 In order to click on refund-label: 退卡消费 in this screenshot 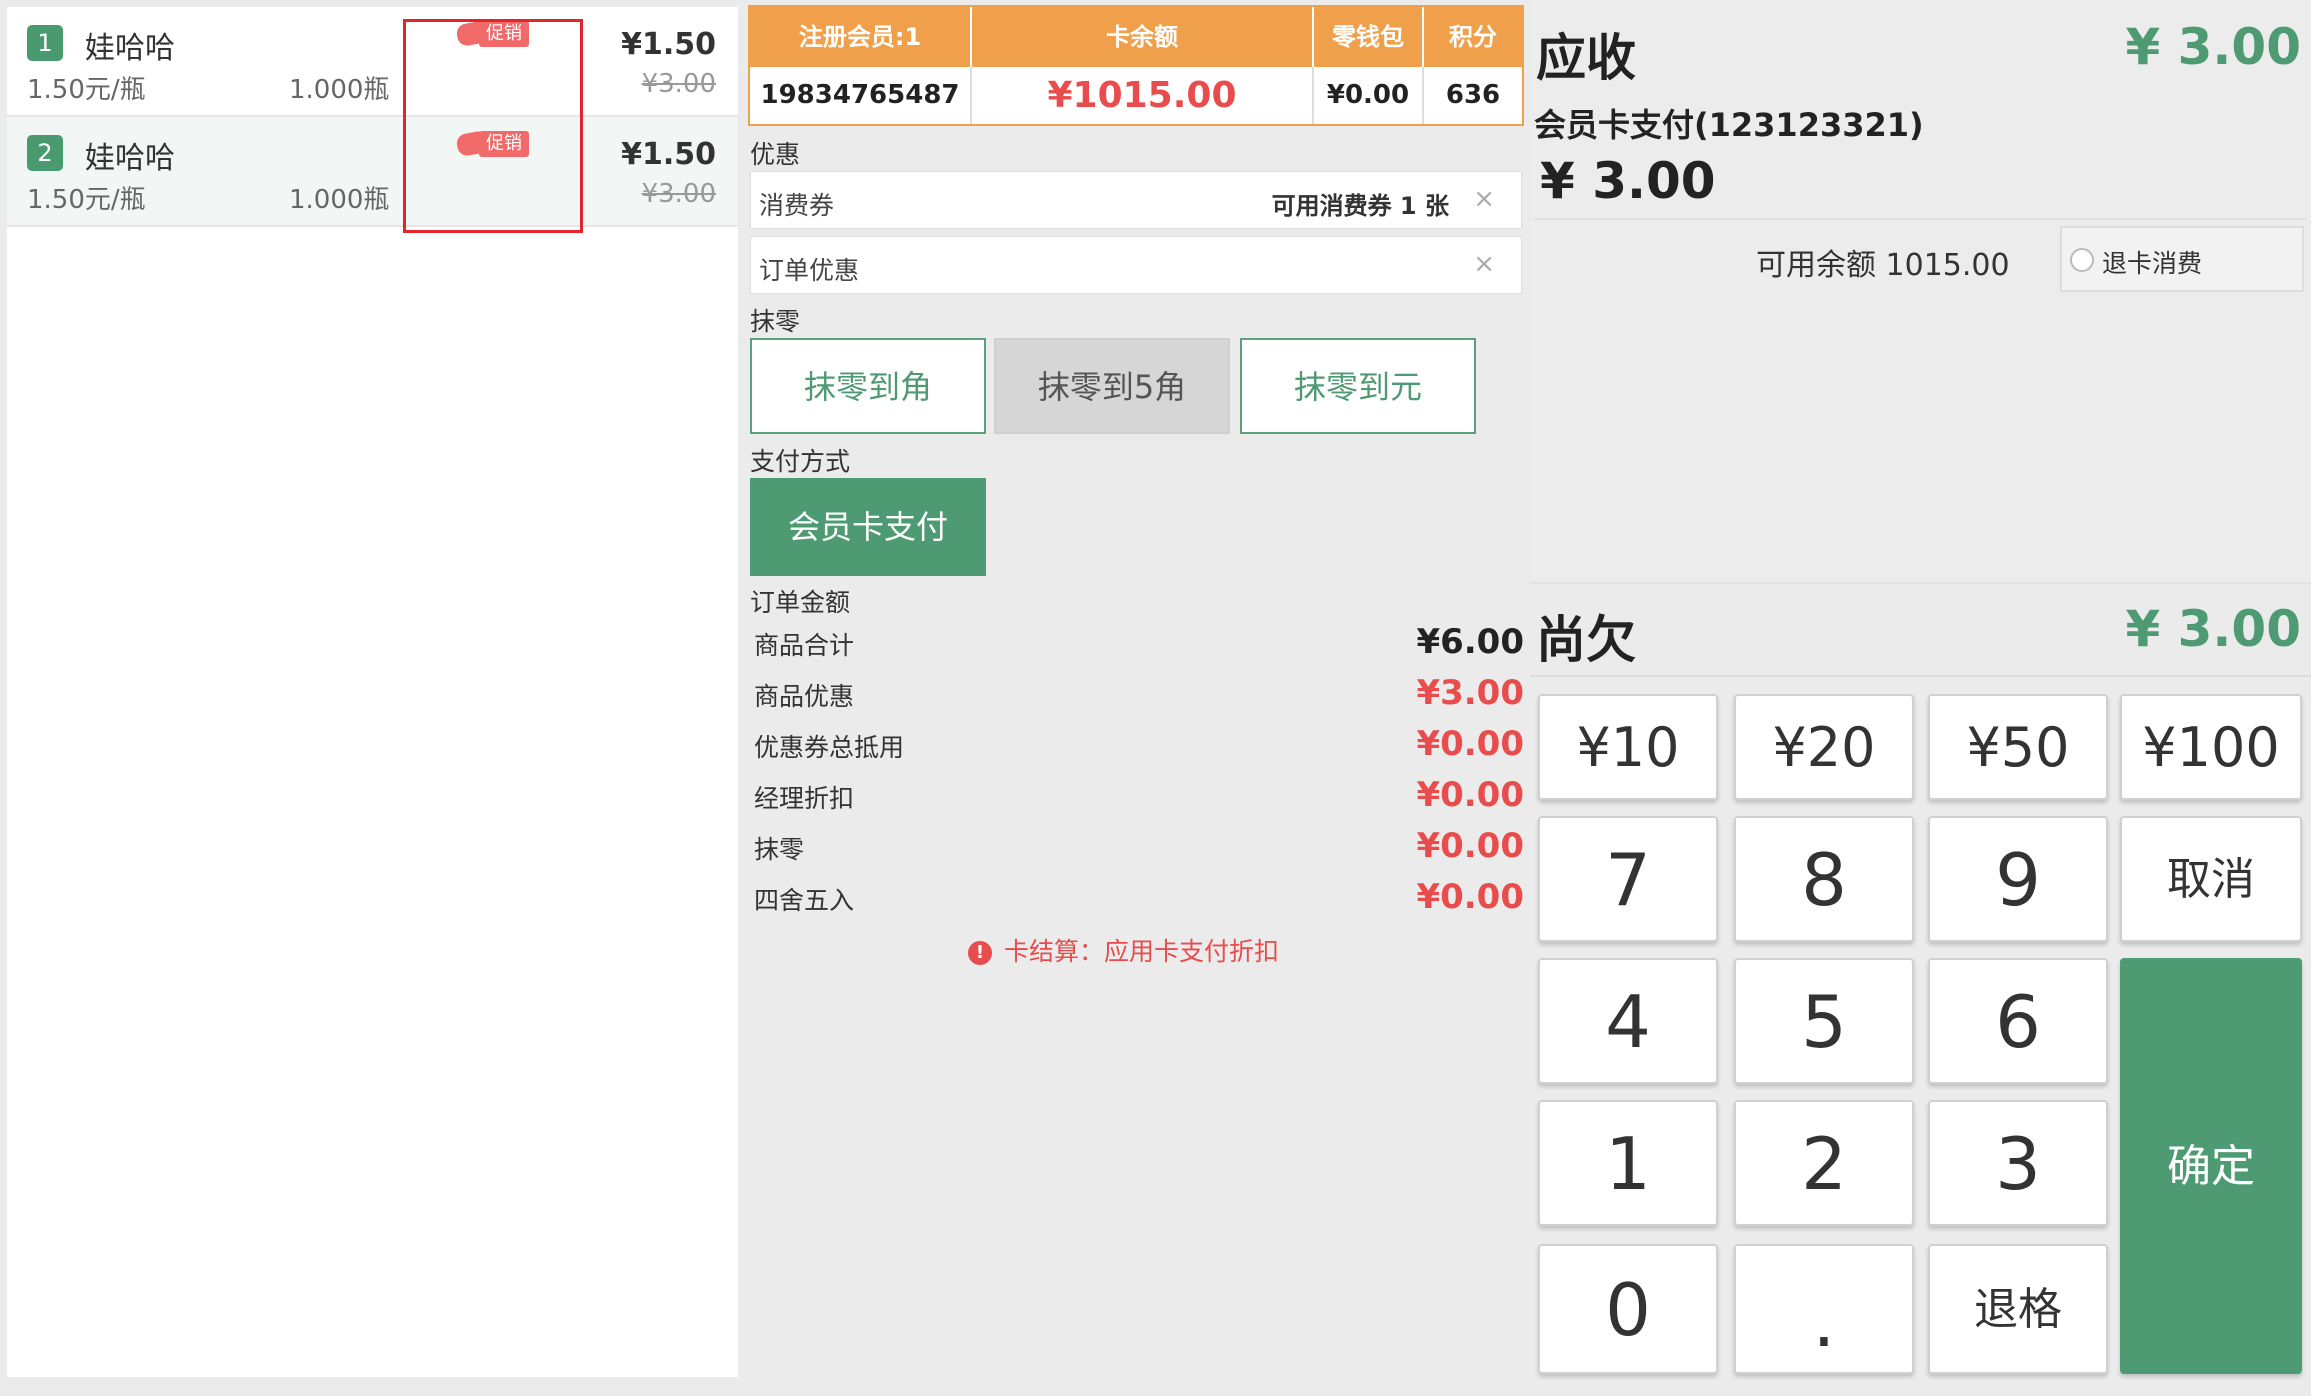, I will do `click(2152, 263)`.